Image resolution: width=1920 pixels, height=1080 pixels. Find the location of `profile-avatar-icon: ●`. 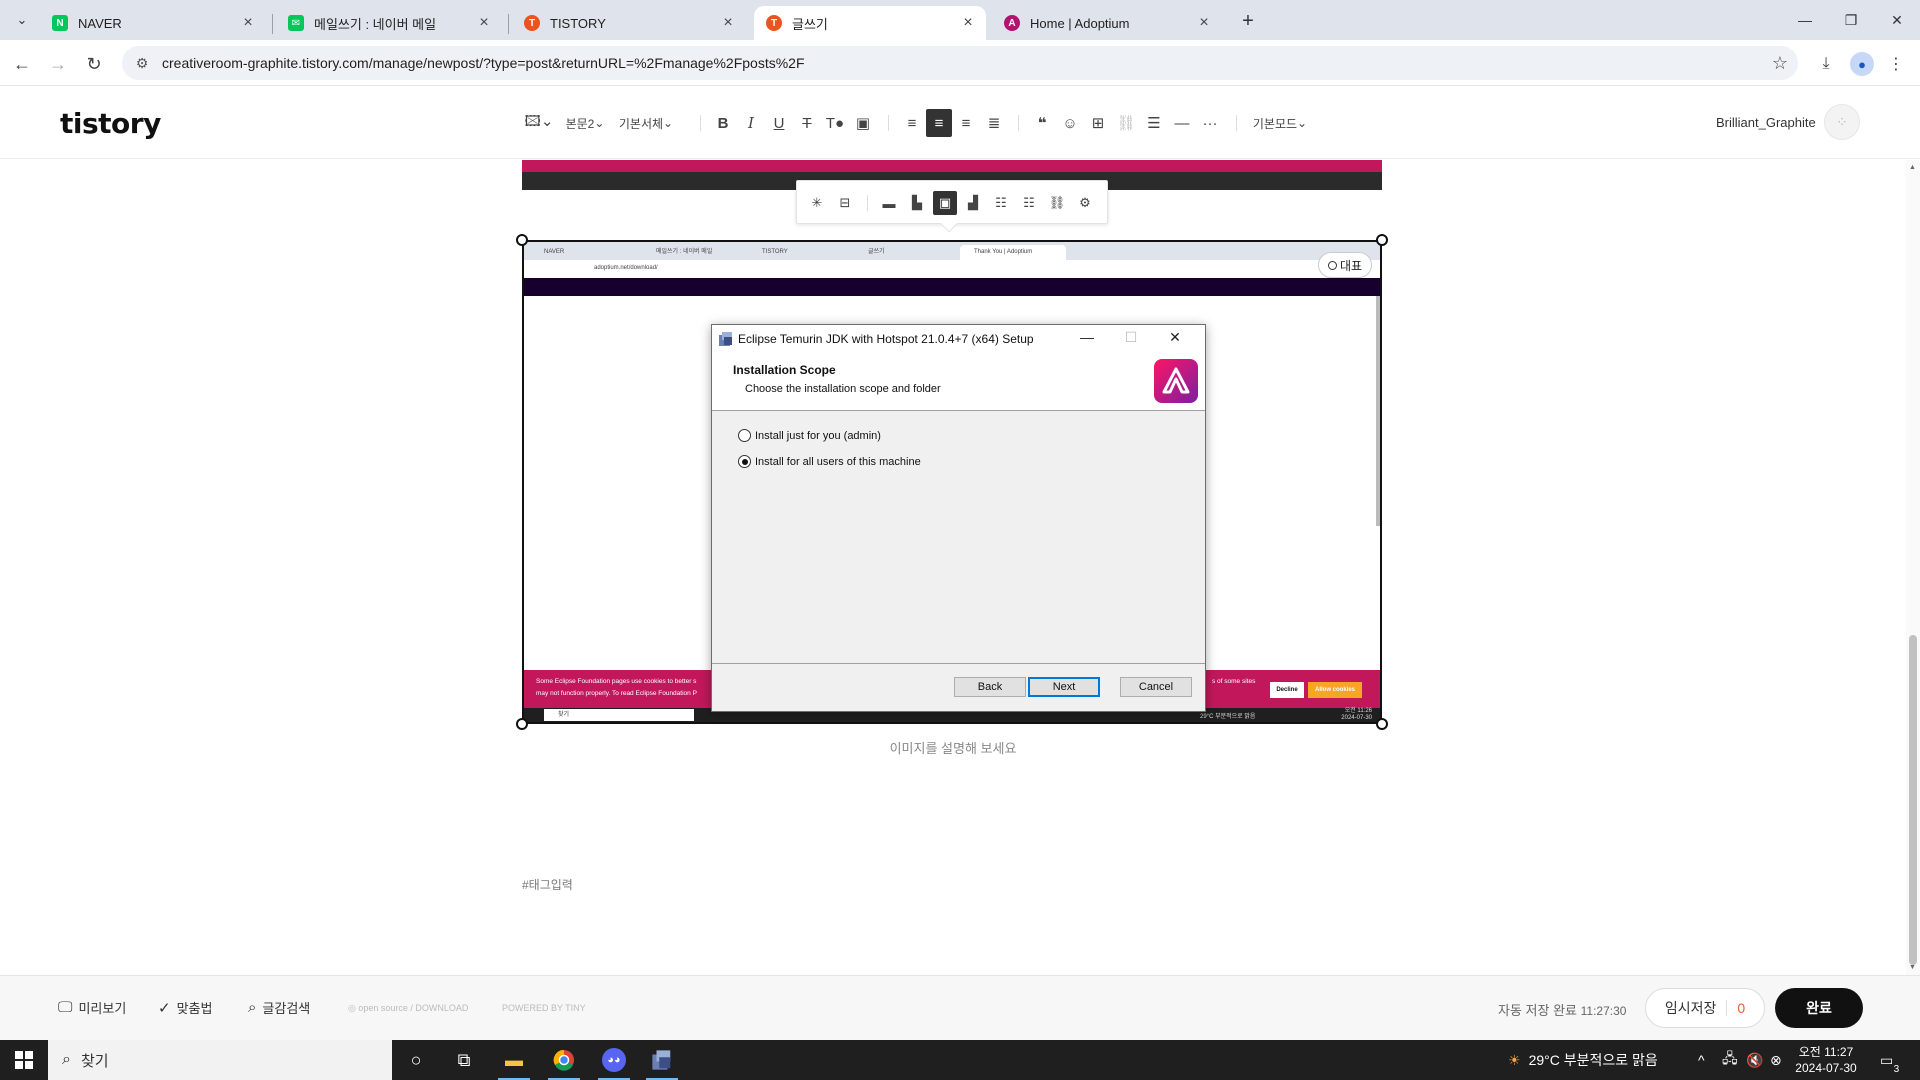

profile-avatar-icon: ● is located at coordinates (1862, 64).